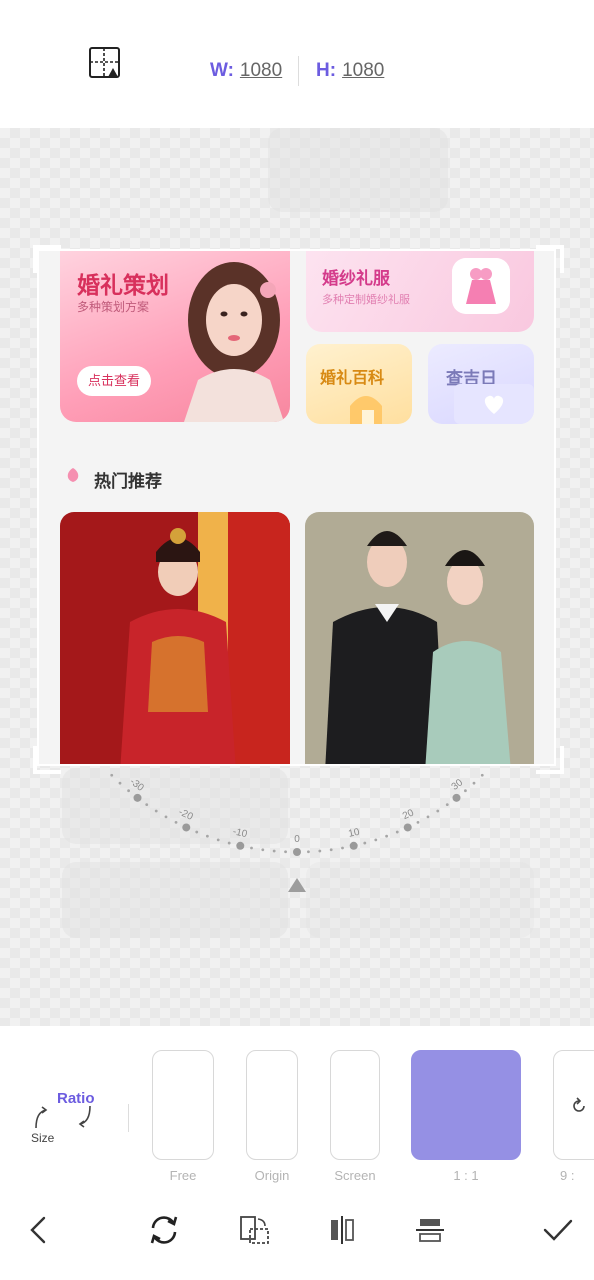  Describe the element at coordinates (355, 1105) in the screenshot. I see `ratio-option-screen` at that location.